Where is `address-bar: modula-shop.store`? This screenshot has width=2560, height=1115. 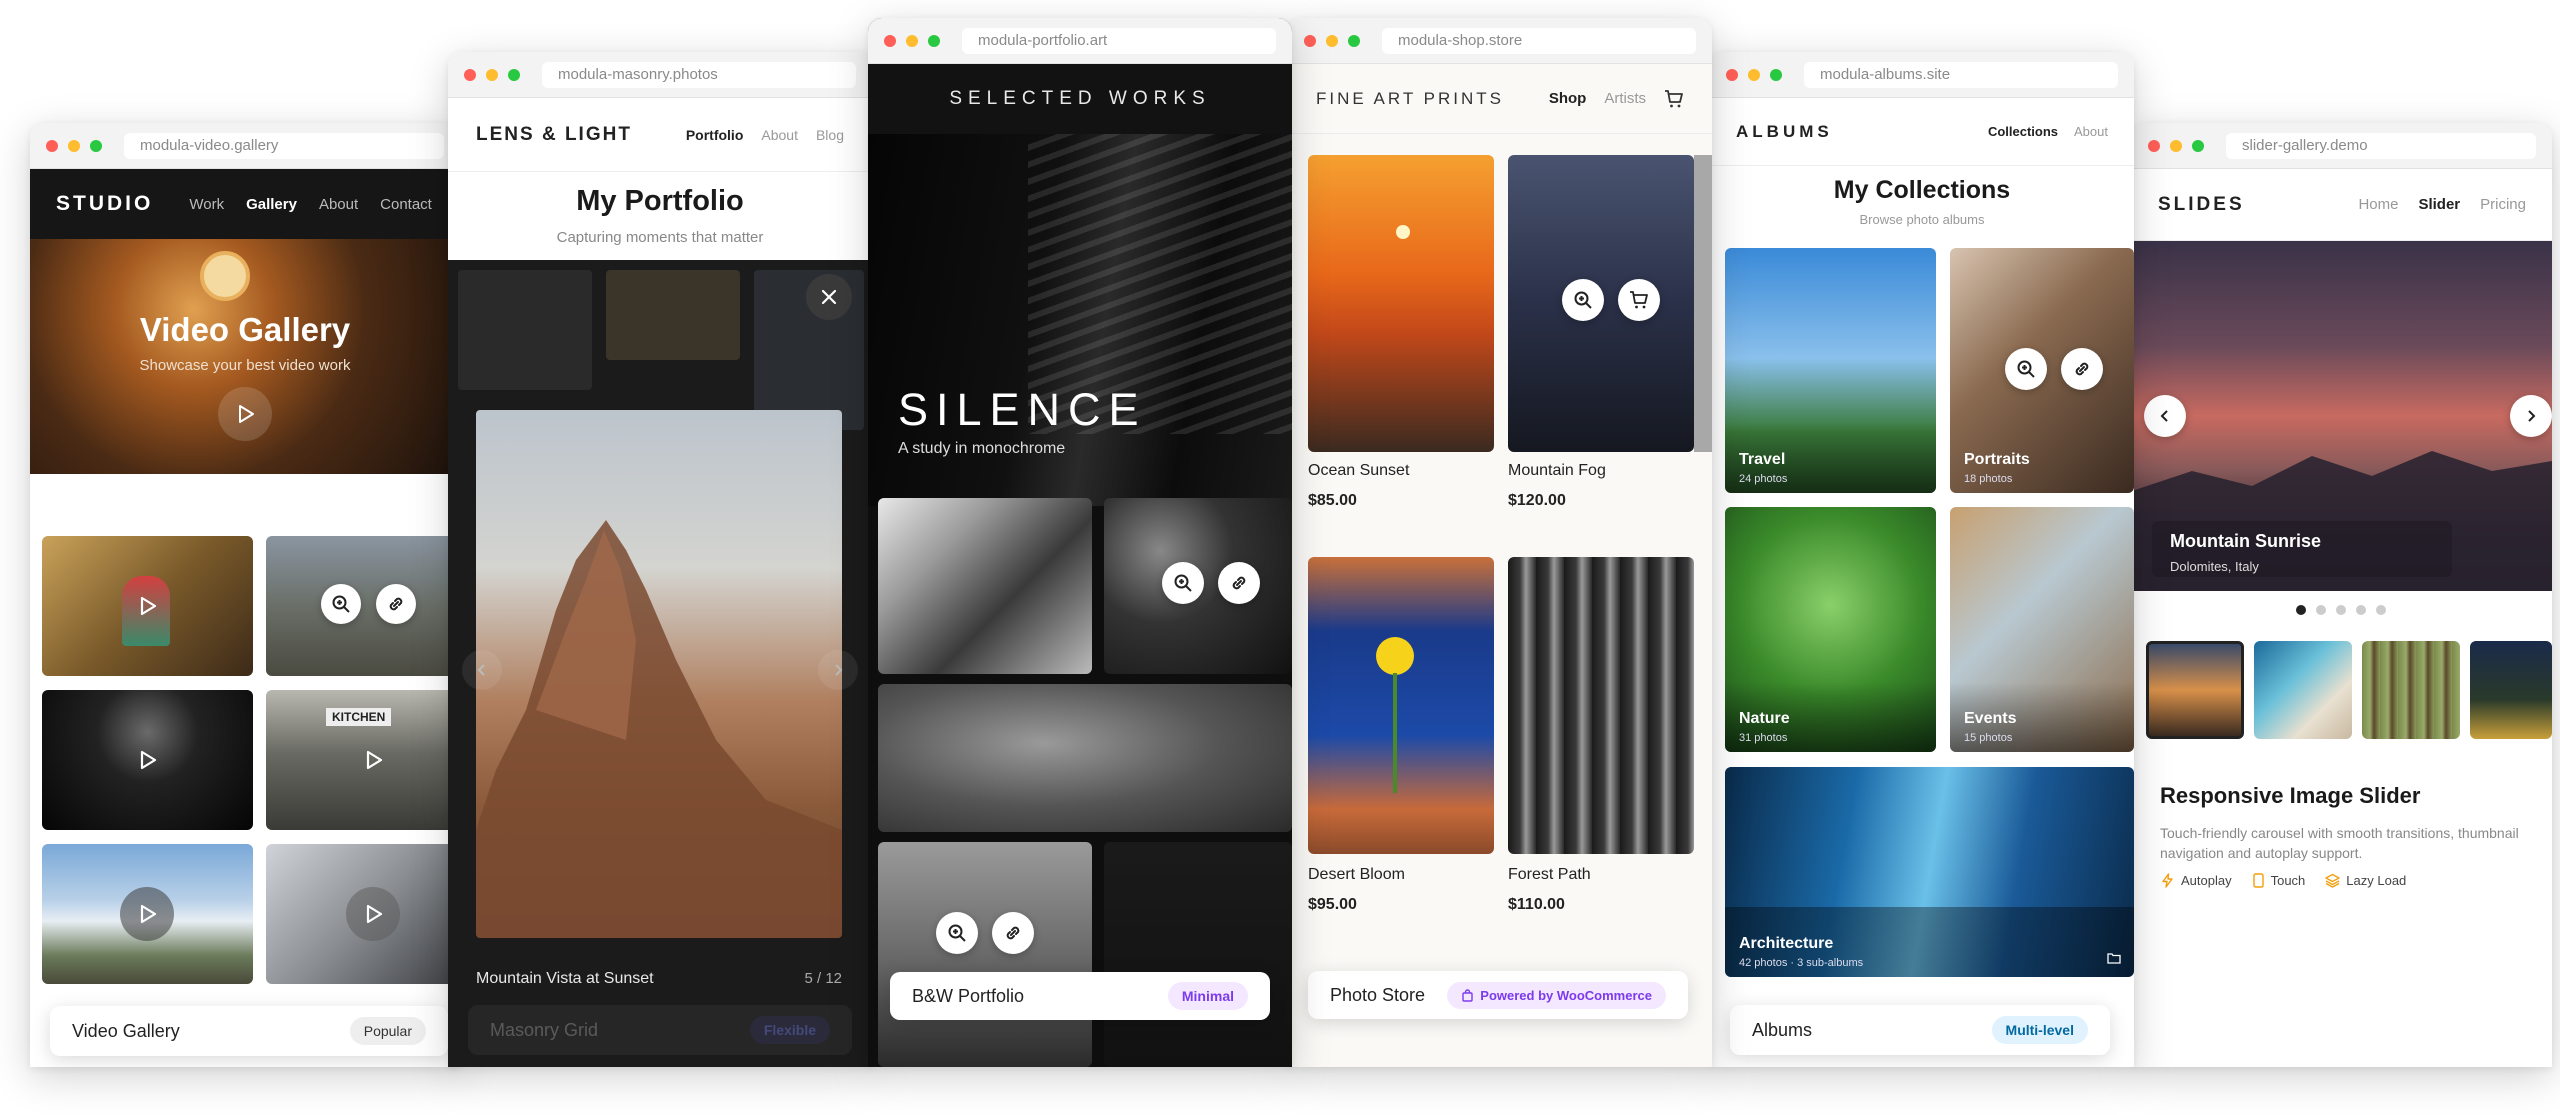 address-bar: modula-shop.store is located at coordinates (1539, 40).